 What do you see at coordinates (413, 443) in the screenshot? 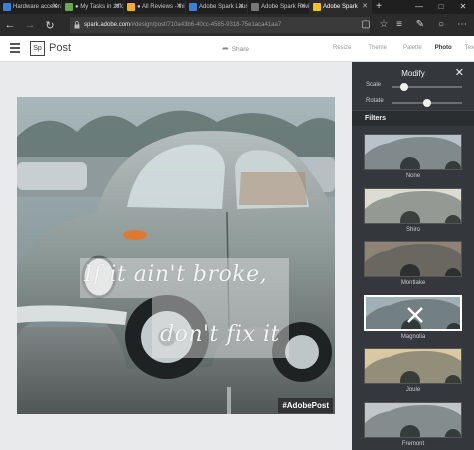
I see `filter-name: Fremont` at bounding box center [413, 443].